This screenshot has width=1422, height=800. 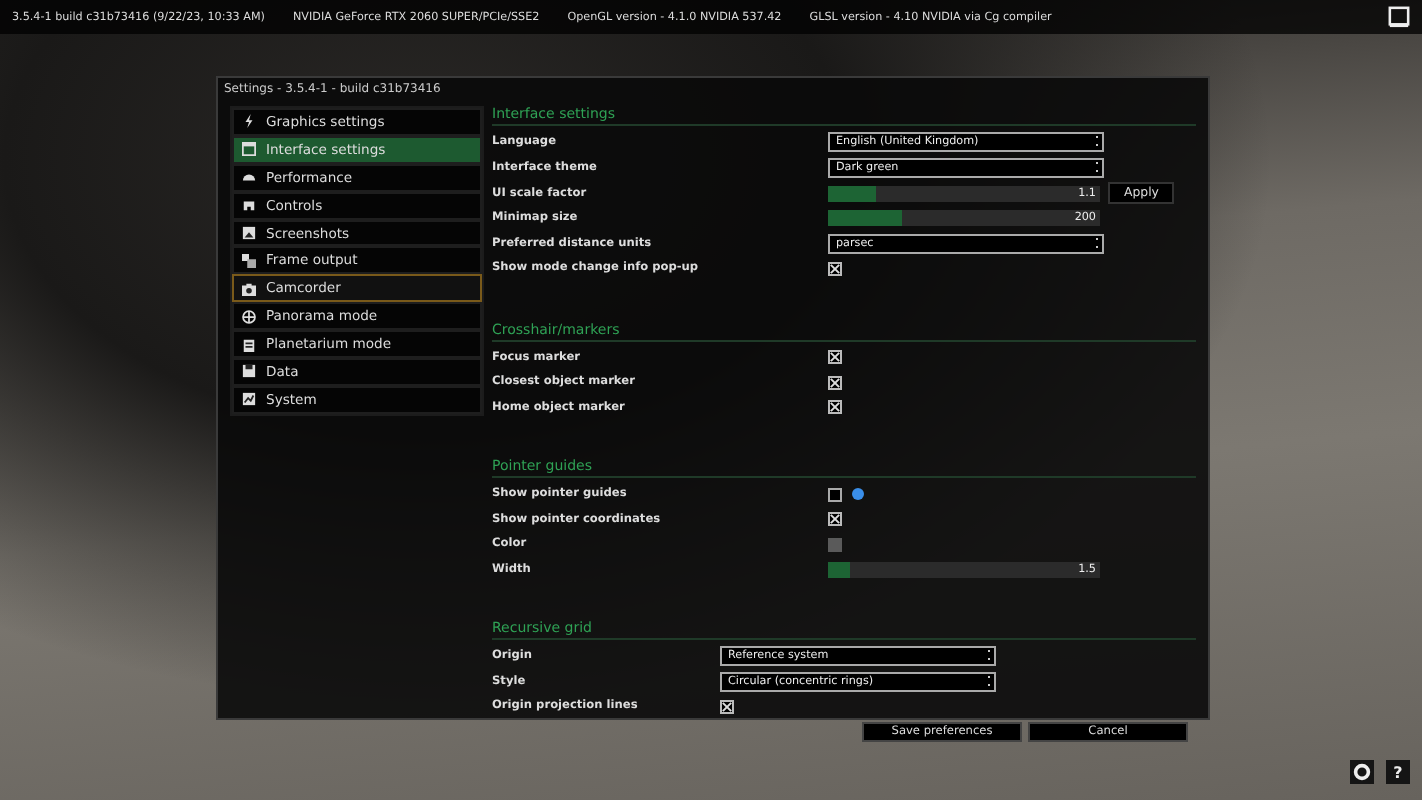 What do you see at coordinates (835, 544) in the screenshot?
I see `color-swatch` at bounding box center [835, 544].